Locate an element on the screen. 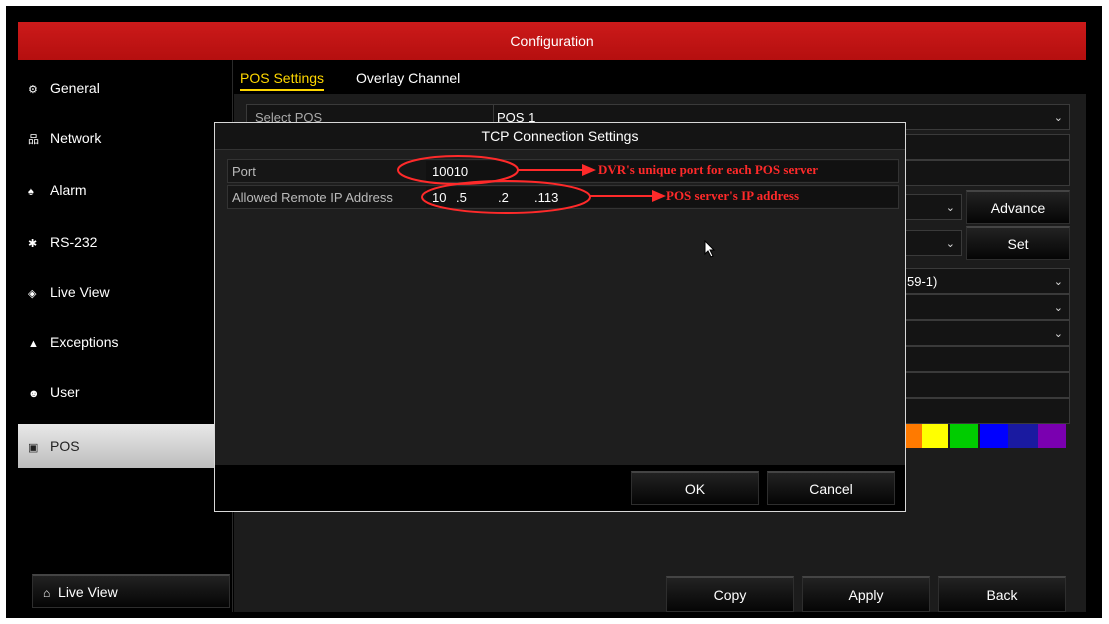 The height and width of the screenshot is (624, 1109). ip-arrow-head is located at coordinates (659, 196).